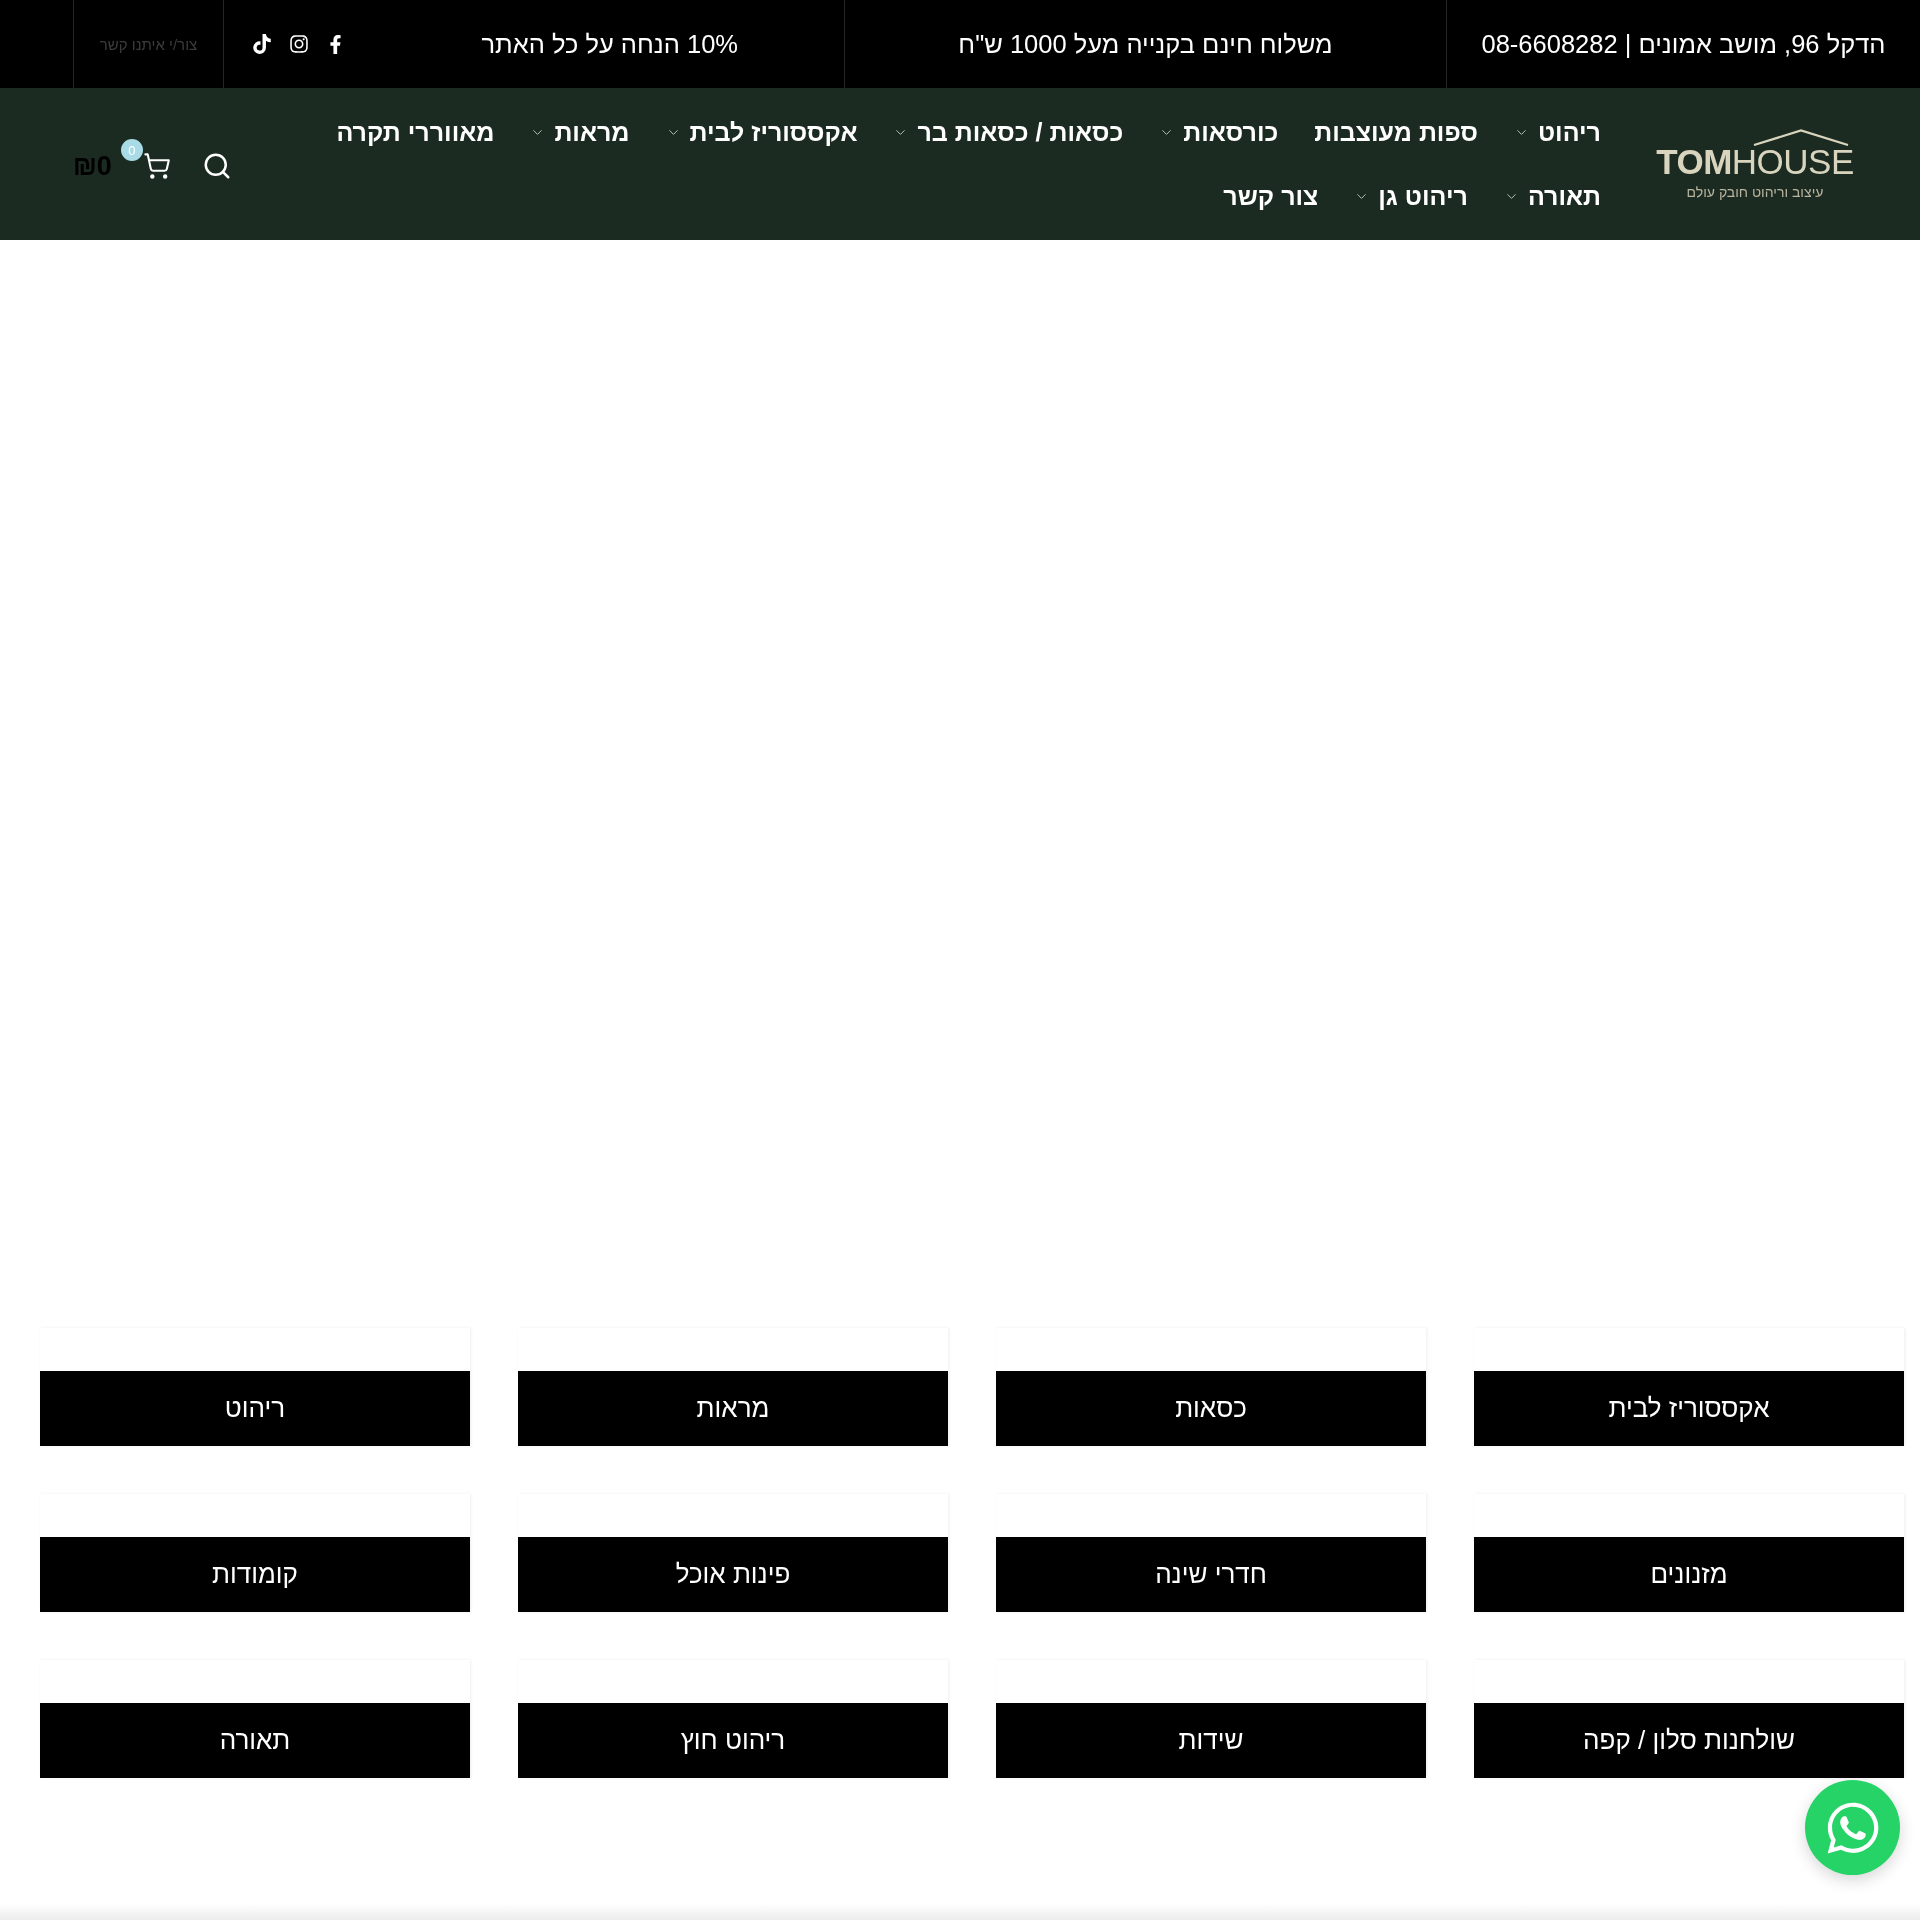  I want to click on category-card: מראות, so click(733, 1387).